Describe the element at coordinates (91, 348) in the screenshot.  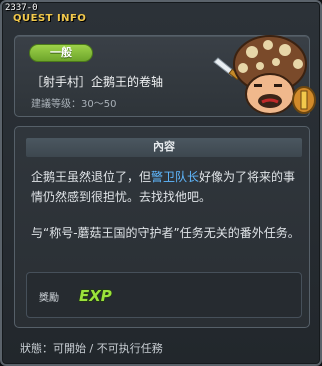
I see `quest-status: 狀態：可開始 / 不可执行任務` at that location.